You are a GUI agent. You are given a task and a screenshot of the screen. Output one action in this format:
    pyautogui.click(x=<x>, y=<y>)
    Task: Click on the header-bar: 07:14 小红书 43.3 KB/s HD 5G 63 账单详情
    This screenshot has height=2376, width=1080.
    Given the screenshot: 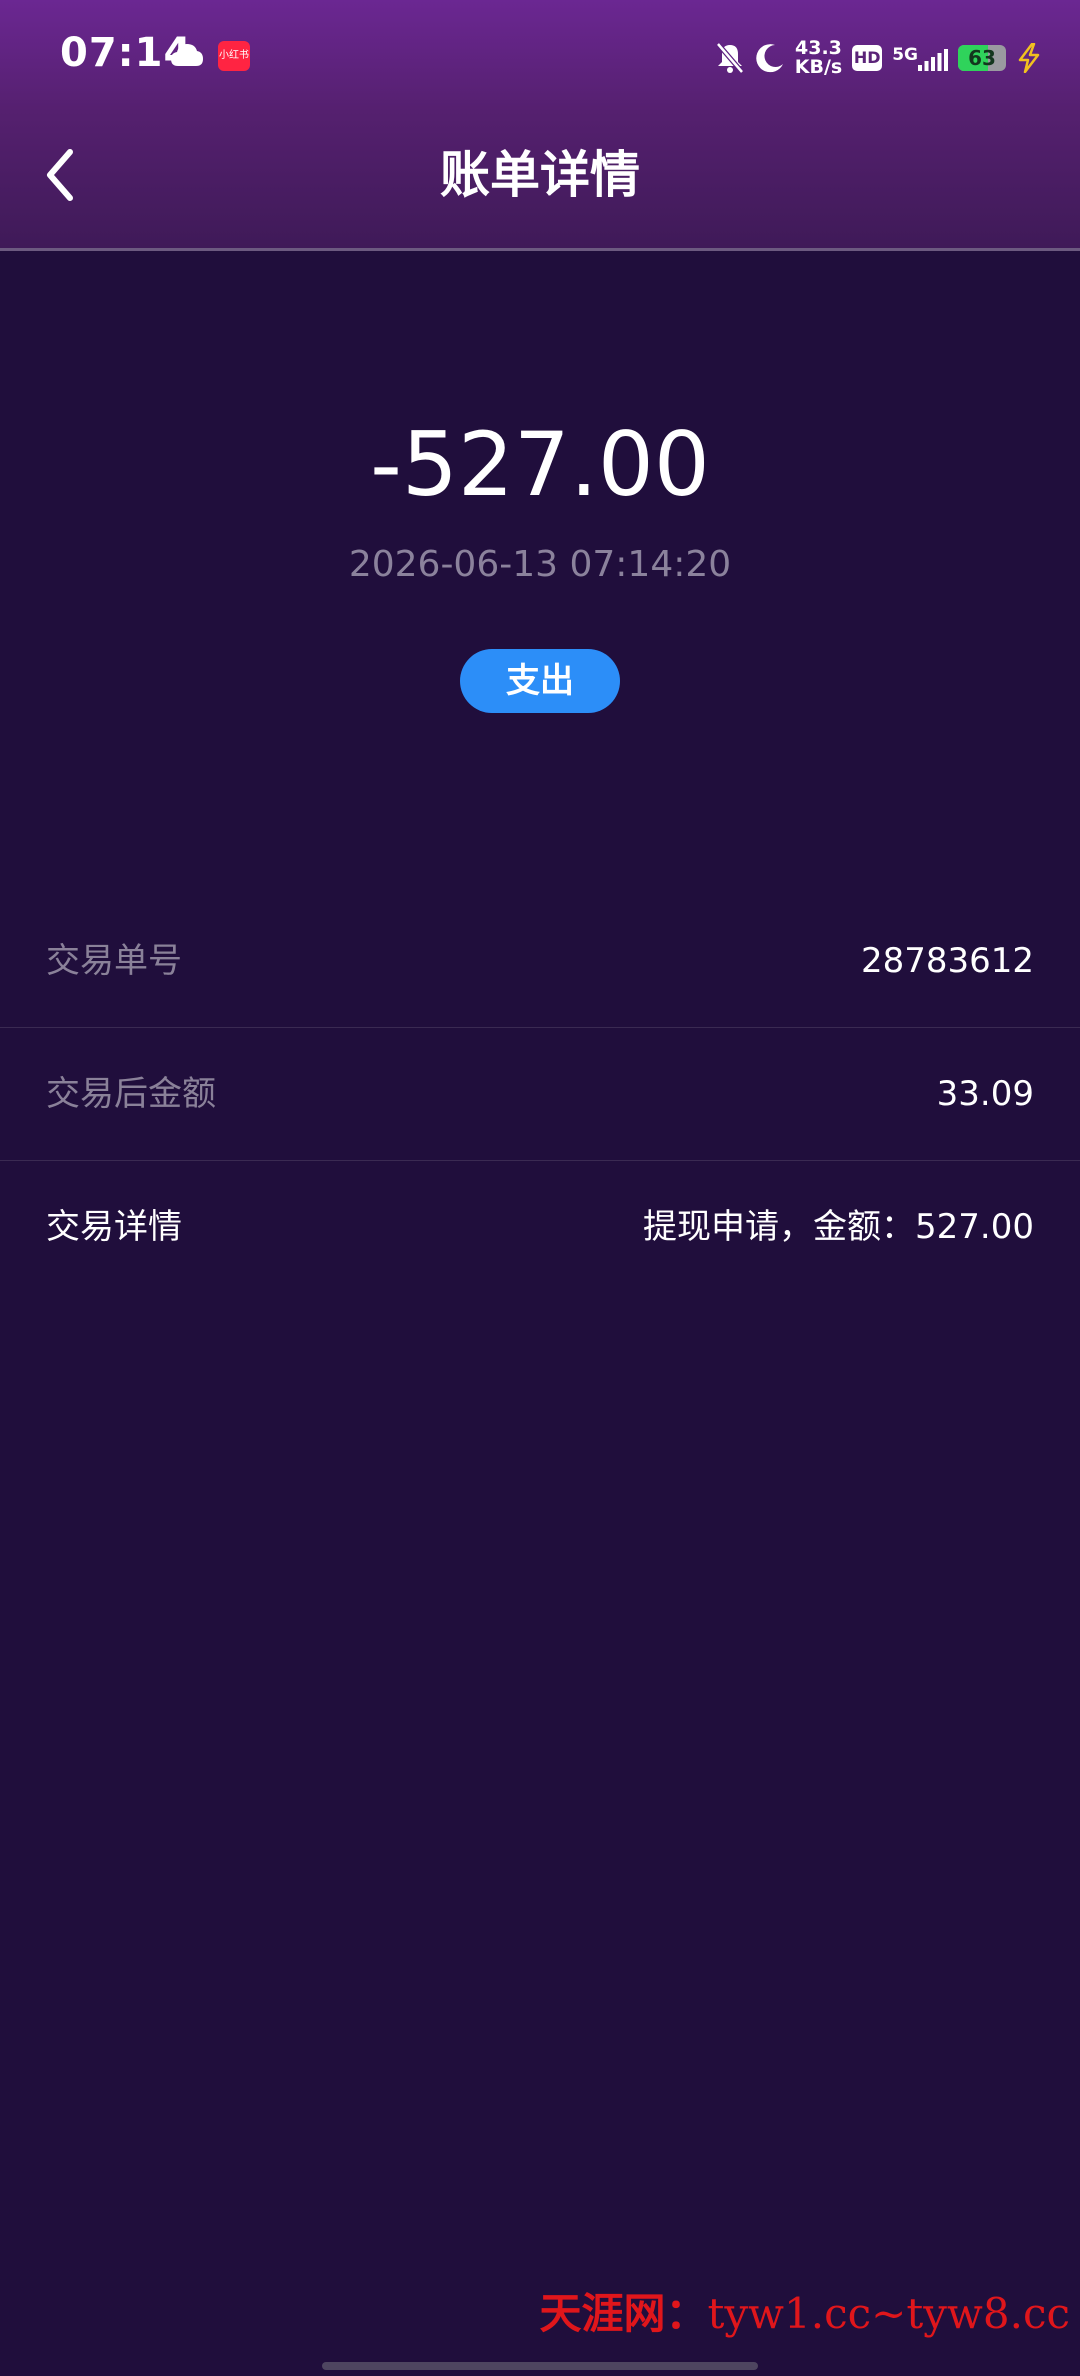 What is the action you would take?
    pyautogui.click(x=540, y=125)
    